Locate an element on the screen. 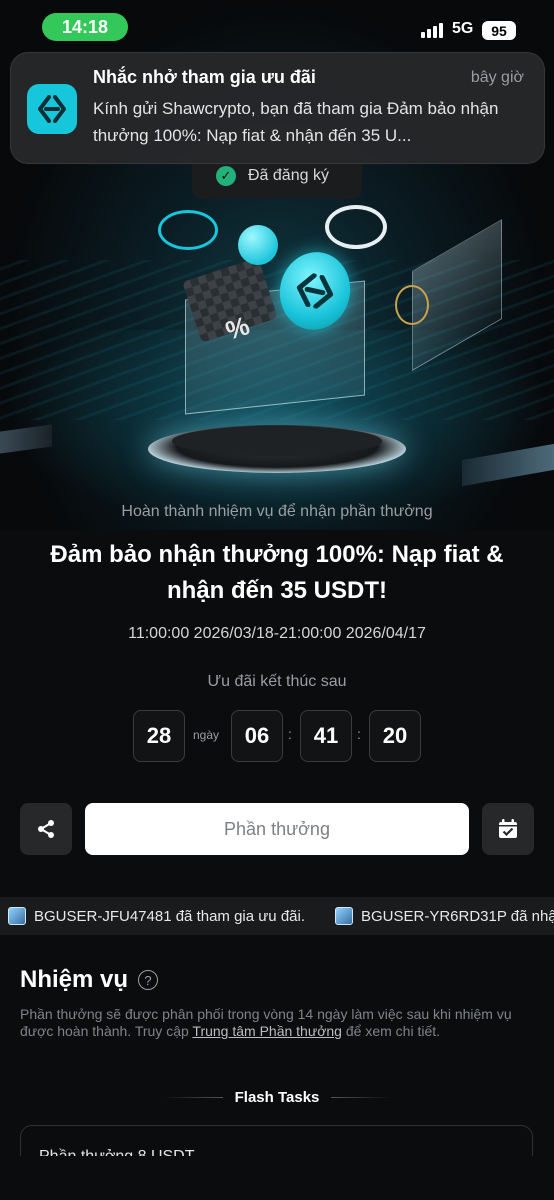  hero-pedestal-top is located at coordinates (277, 441).